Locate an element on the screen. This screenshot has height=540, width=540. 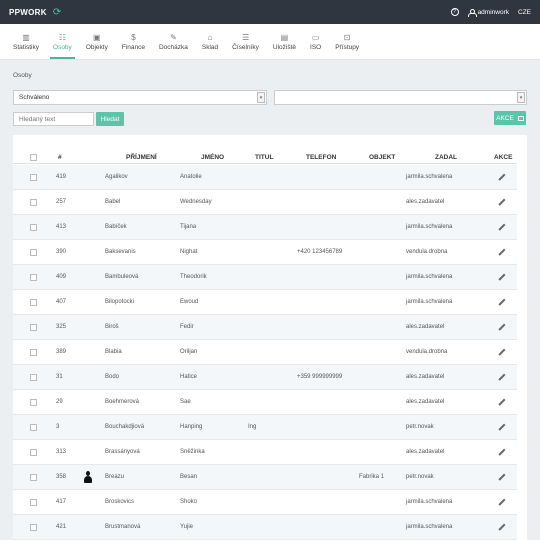
table-row: 419 Agalikov Anatolie jarmila.schvalena is located at coordinates (265, 177).